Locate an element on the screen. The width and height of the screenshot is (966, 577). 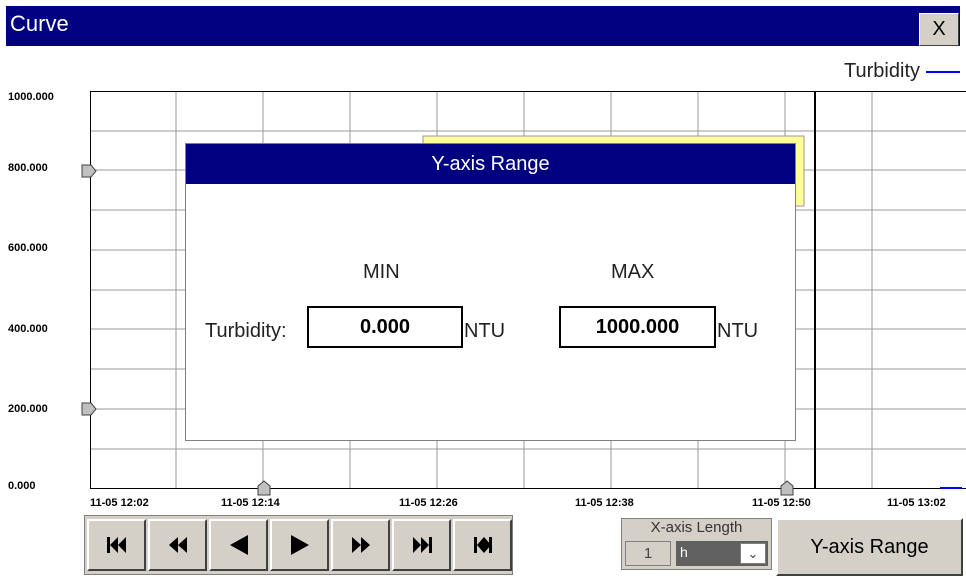
x-tick-label: 11-05 12:02 is located at coordinates (119, 503).